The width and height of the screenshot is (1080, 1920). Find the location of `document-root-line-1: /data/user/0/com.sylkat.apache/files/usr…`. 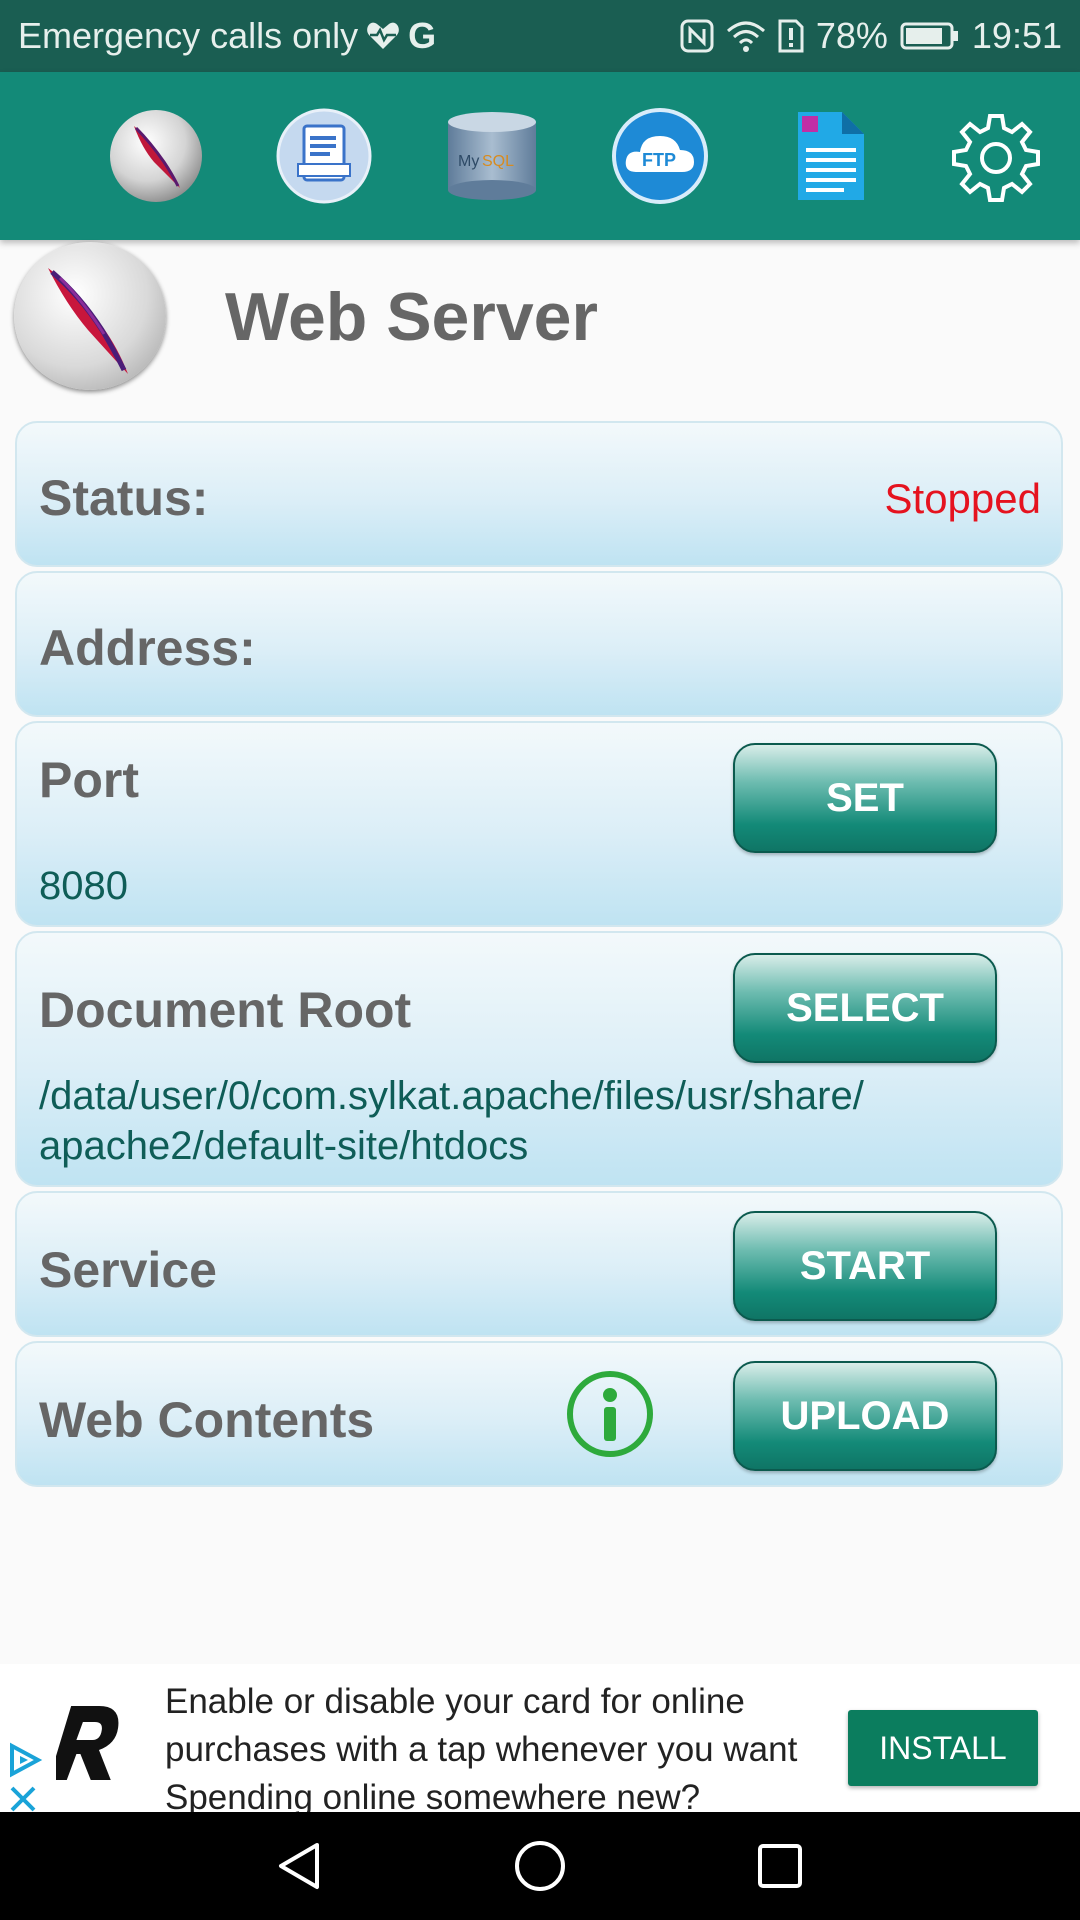

document-root-line-1: /data/user/0/com.sylkat.apache/files/usr… is located at coordinates (451, 1096).